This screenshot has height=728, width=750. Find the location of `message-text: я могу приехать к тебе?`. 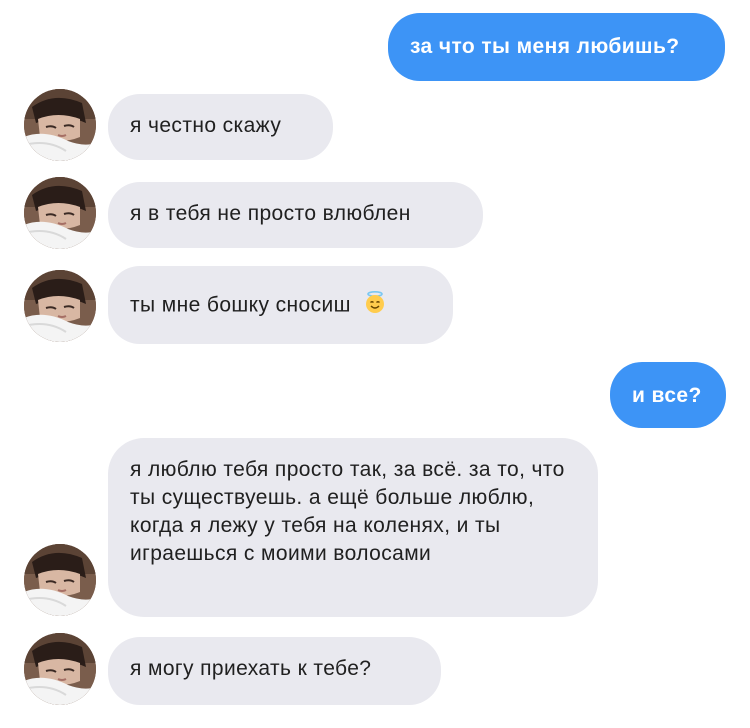

message-text: я могу приехать к тебе? is located at coordinates (251, 668).